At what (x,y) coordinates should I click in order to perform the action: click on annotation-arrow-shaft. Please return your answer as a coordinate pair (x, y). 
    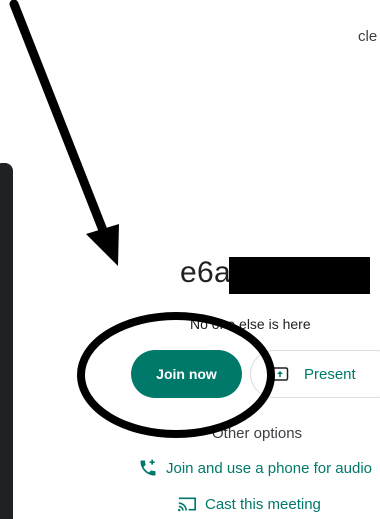
    Looking at the image, I should click on (60, 121).